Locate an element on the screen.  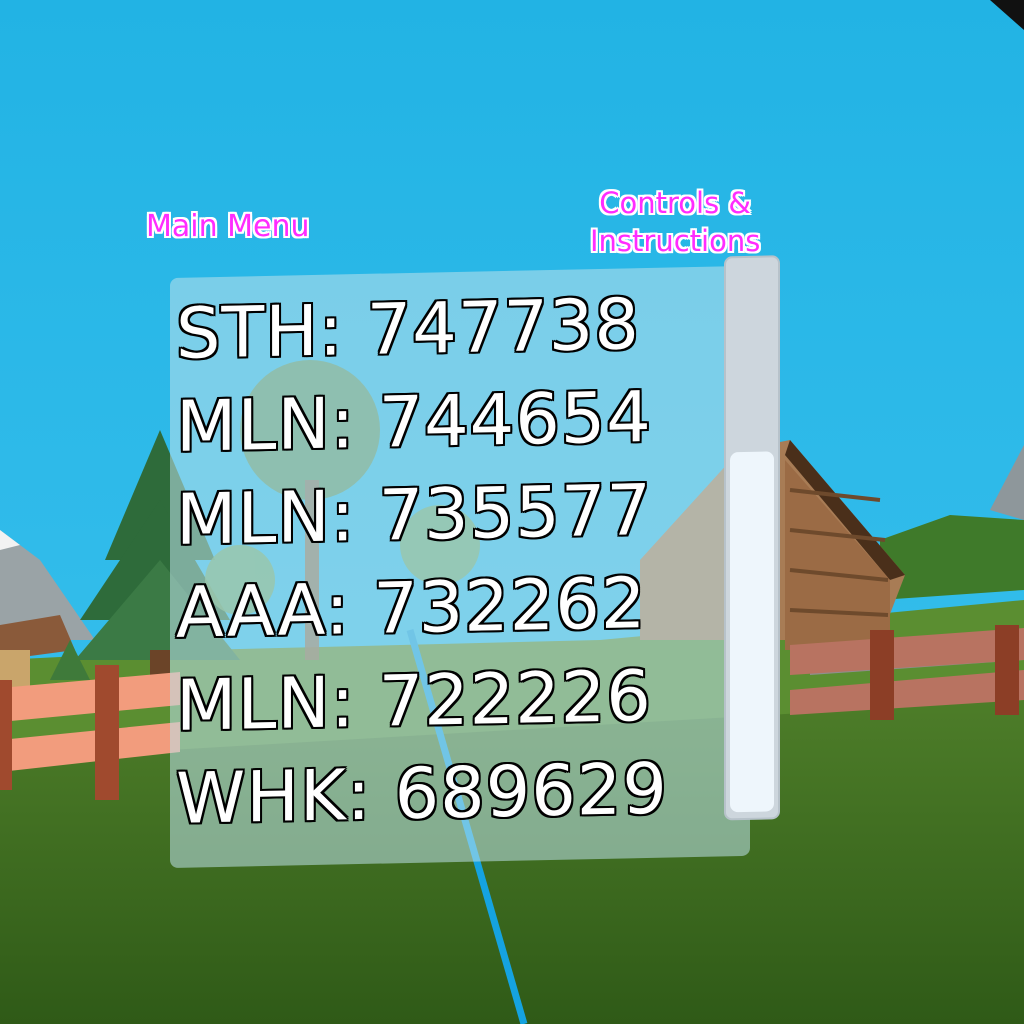
leaderboard-scrollbar is located at coordinates (752, 538).